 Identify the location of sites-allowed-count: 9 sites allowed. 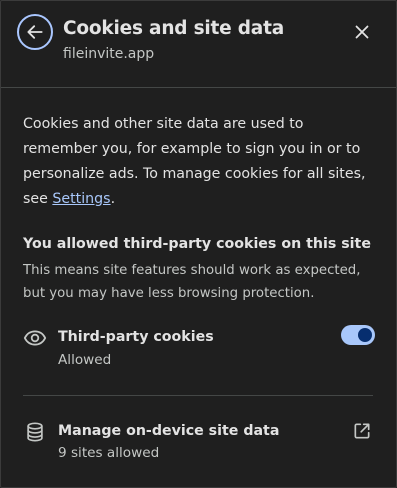
(109, 453).